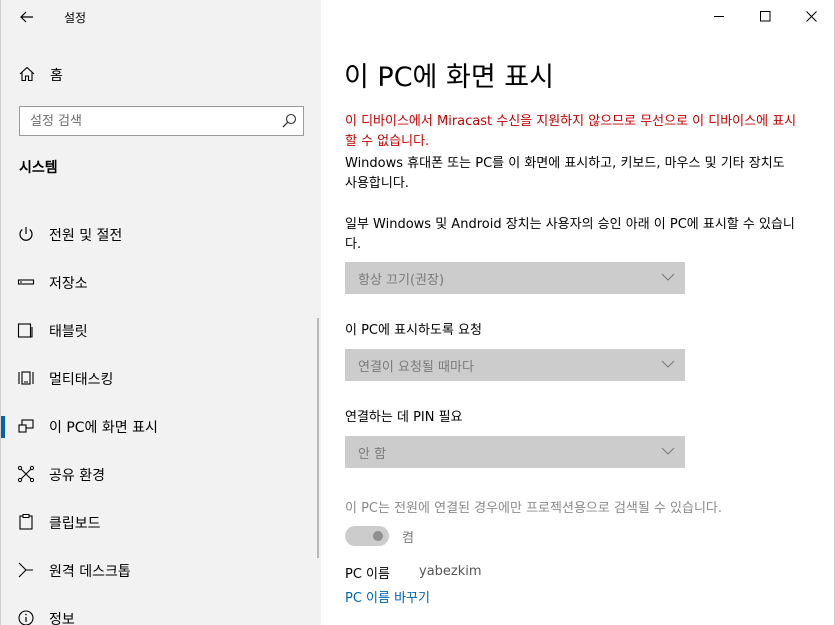  What do you see at coordinates (161, 74) in the screenshot?
I see `home-nav-item: 홈` at bounding box center [161, 74].